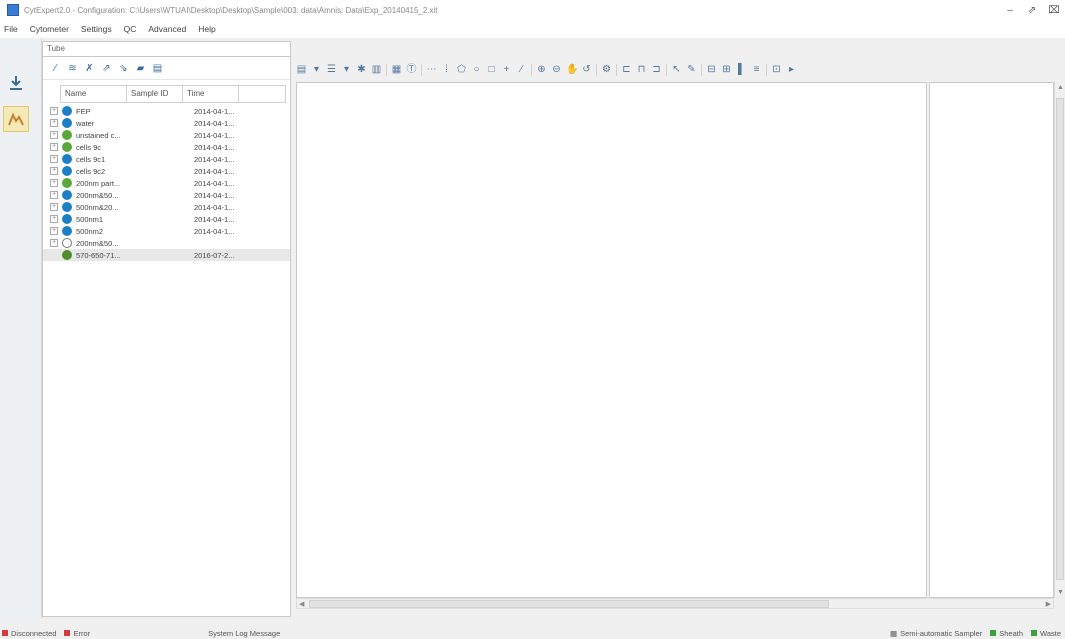 Image resolution: width=1065 pixels, height=639 pixels. Describe the element at coordinates (346, 70) in the screenshot. I see `dropdown2-icon: ▾` at that location.